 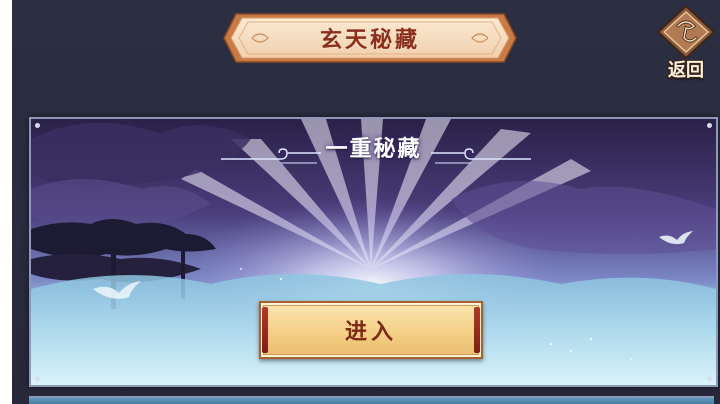 I want to click on back-button-label: 返回, so click(x=686, y=70).